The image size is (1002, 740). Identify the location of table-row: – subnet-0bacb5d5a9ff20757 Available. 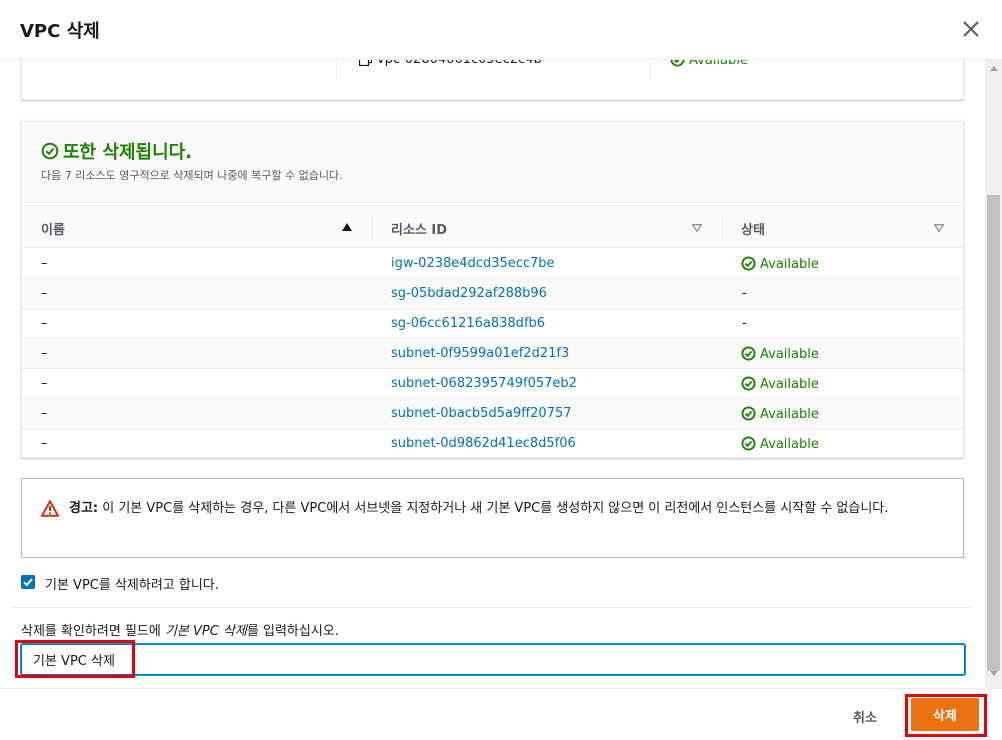
(492, 414).